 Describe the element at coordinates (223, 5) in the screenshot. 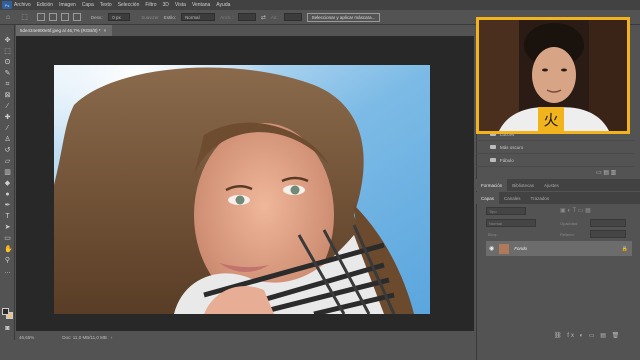

I see `menu-ayuda: Ayuda` at that location.